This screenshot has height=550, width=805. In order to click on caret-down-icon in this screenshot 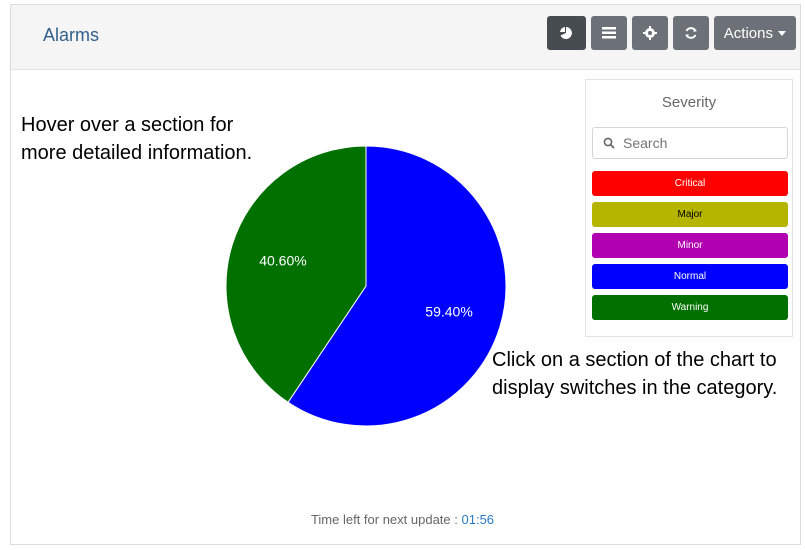, I will do `click(782, 33)`.